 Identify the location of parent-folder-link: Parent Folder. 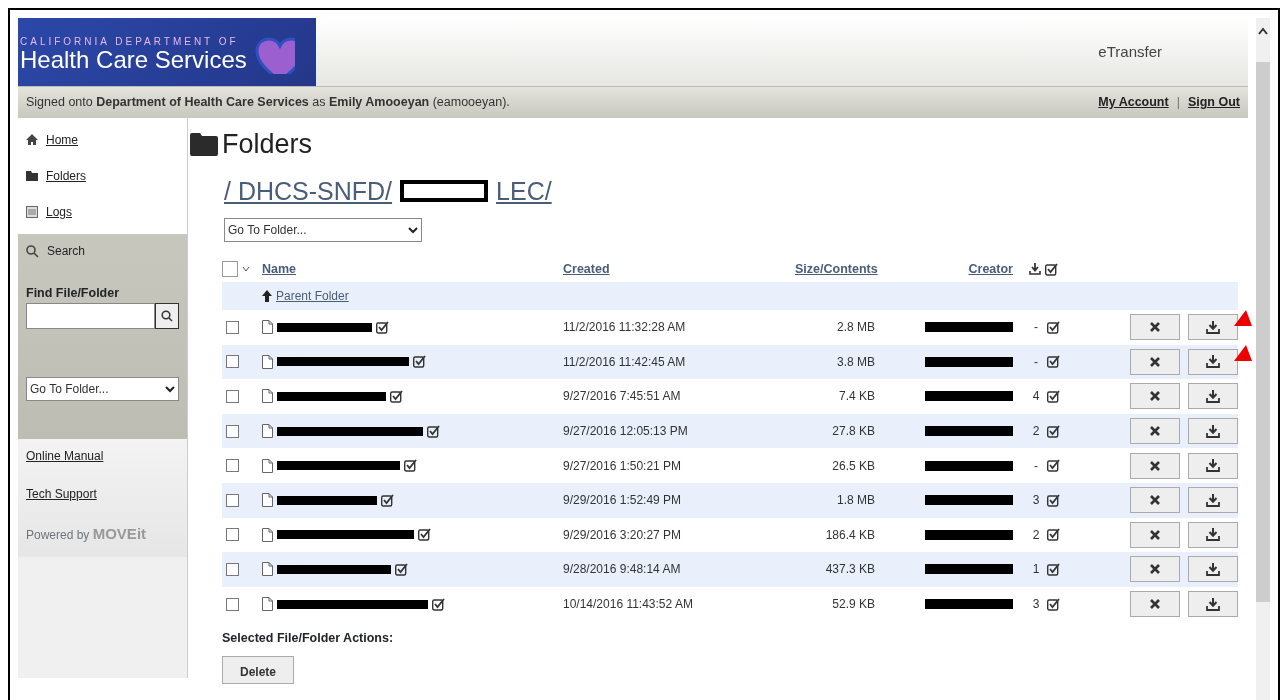
(312, 296).